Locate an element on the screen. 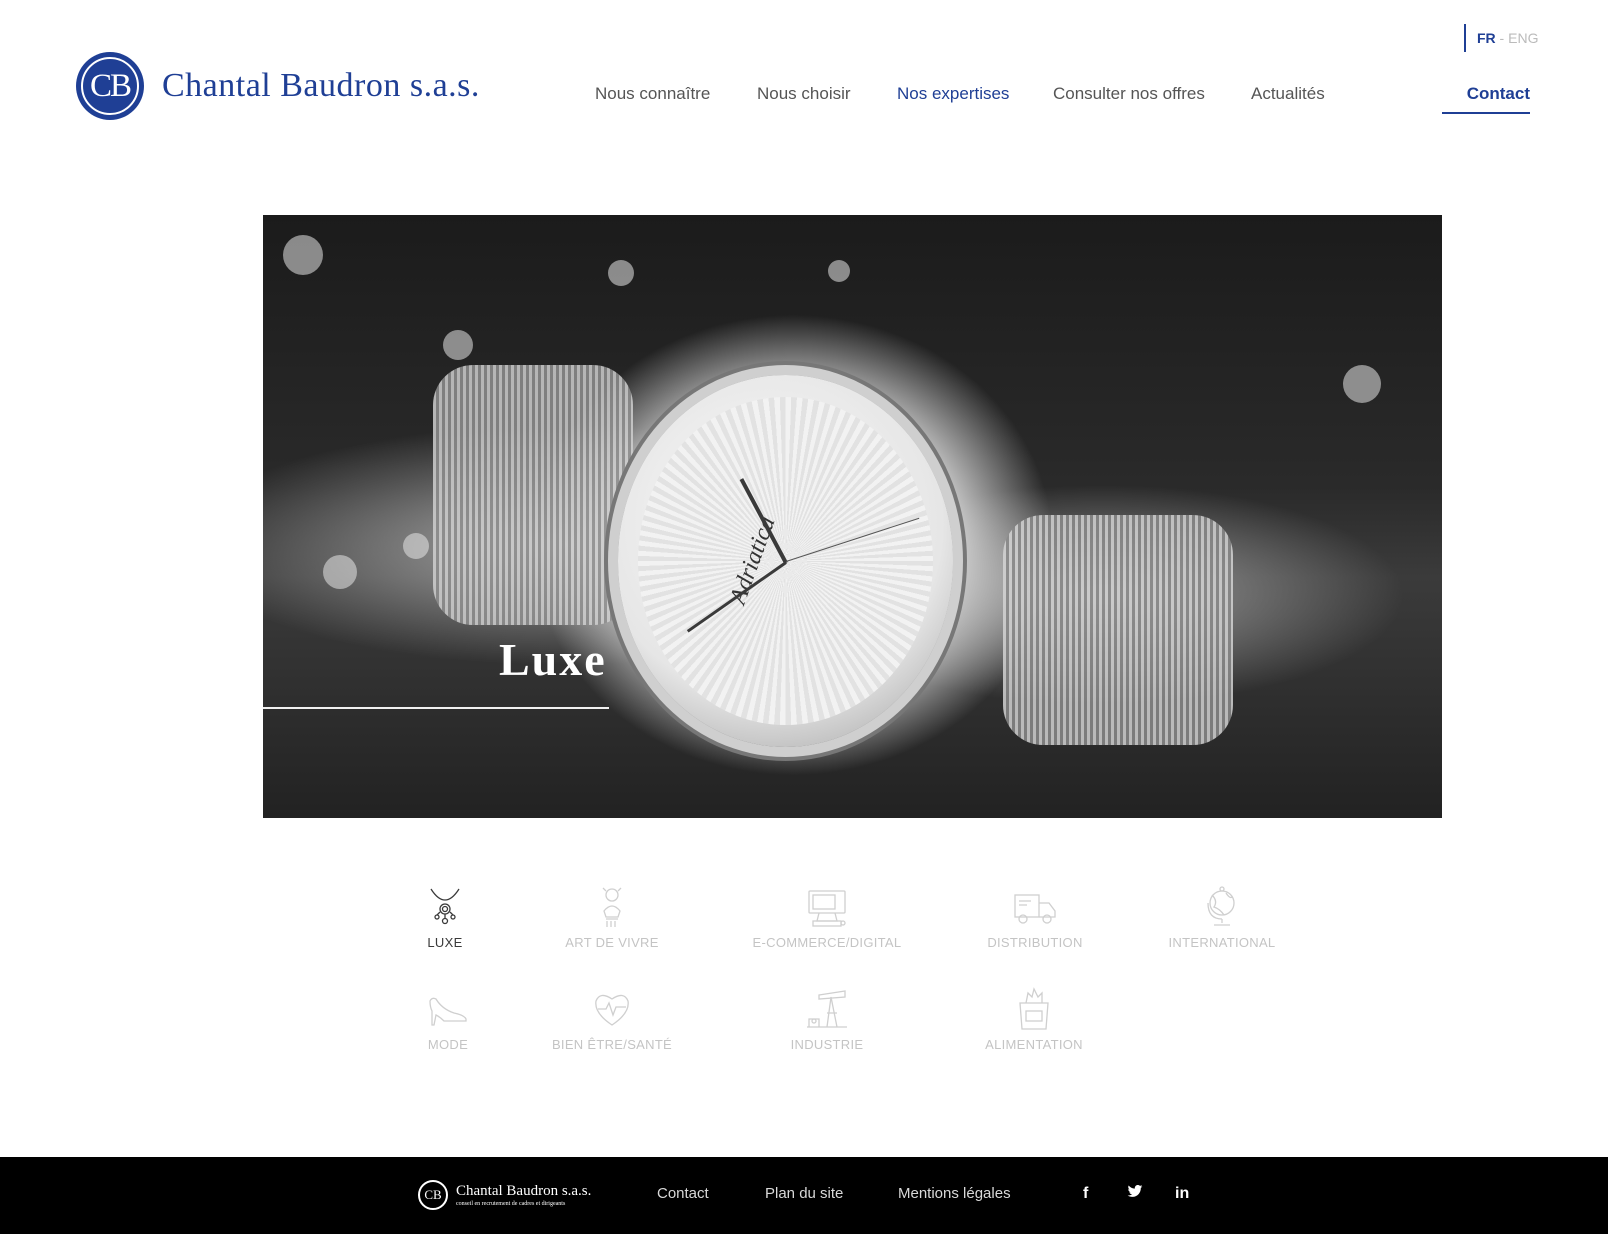  computer-icon is located at coordinates (827, 908).